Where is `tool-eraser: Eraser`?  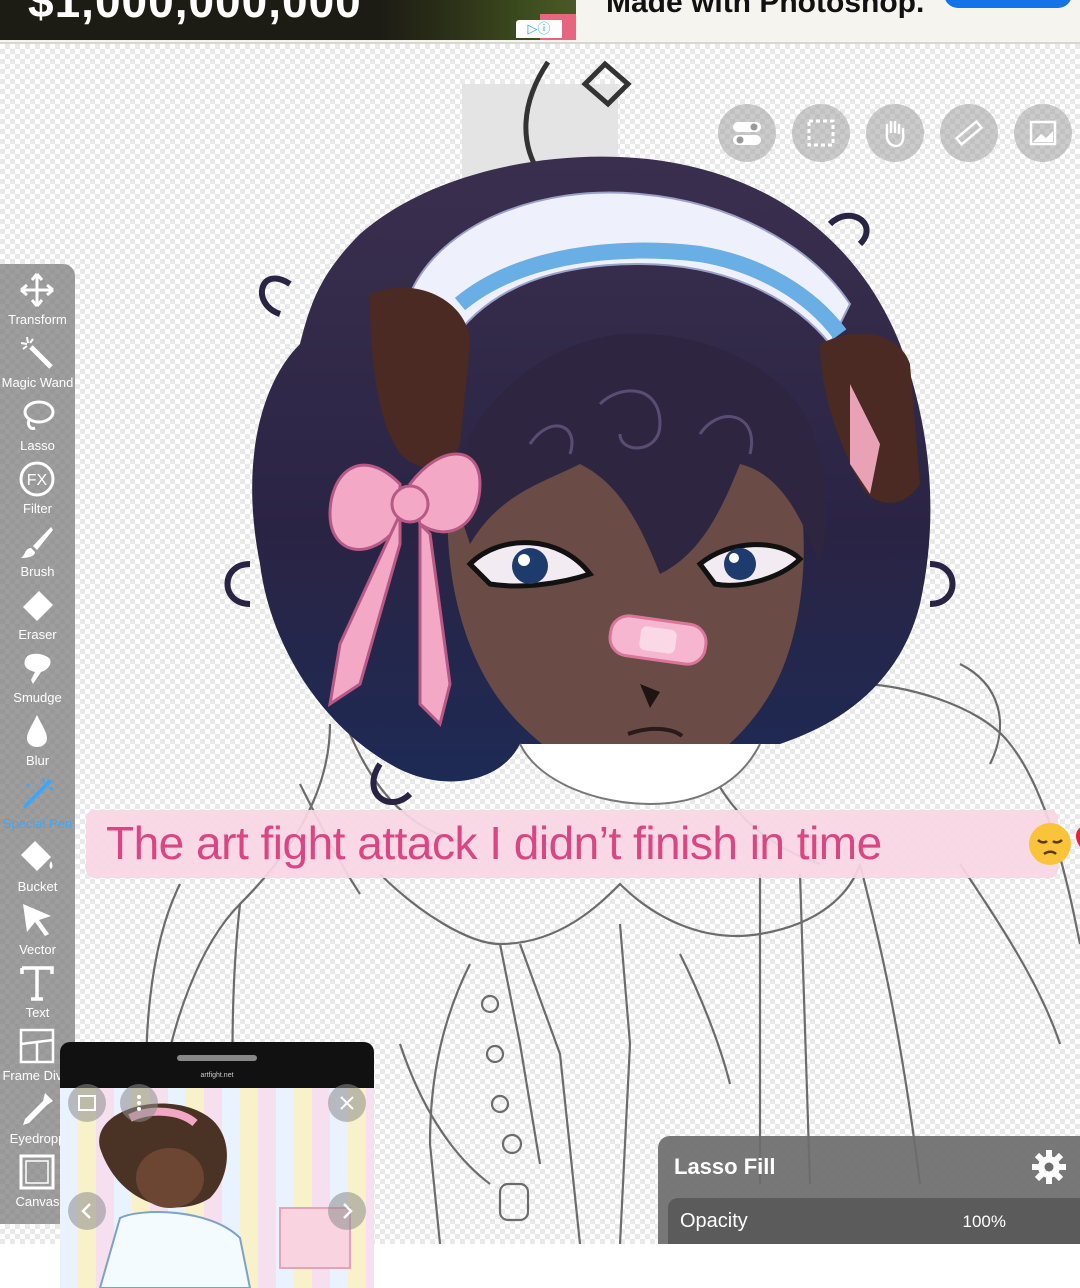 tool-eraser: Eraser is located at coordinates (37, 610).